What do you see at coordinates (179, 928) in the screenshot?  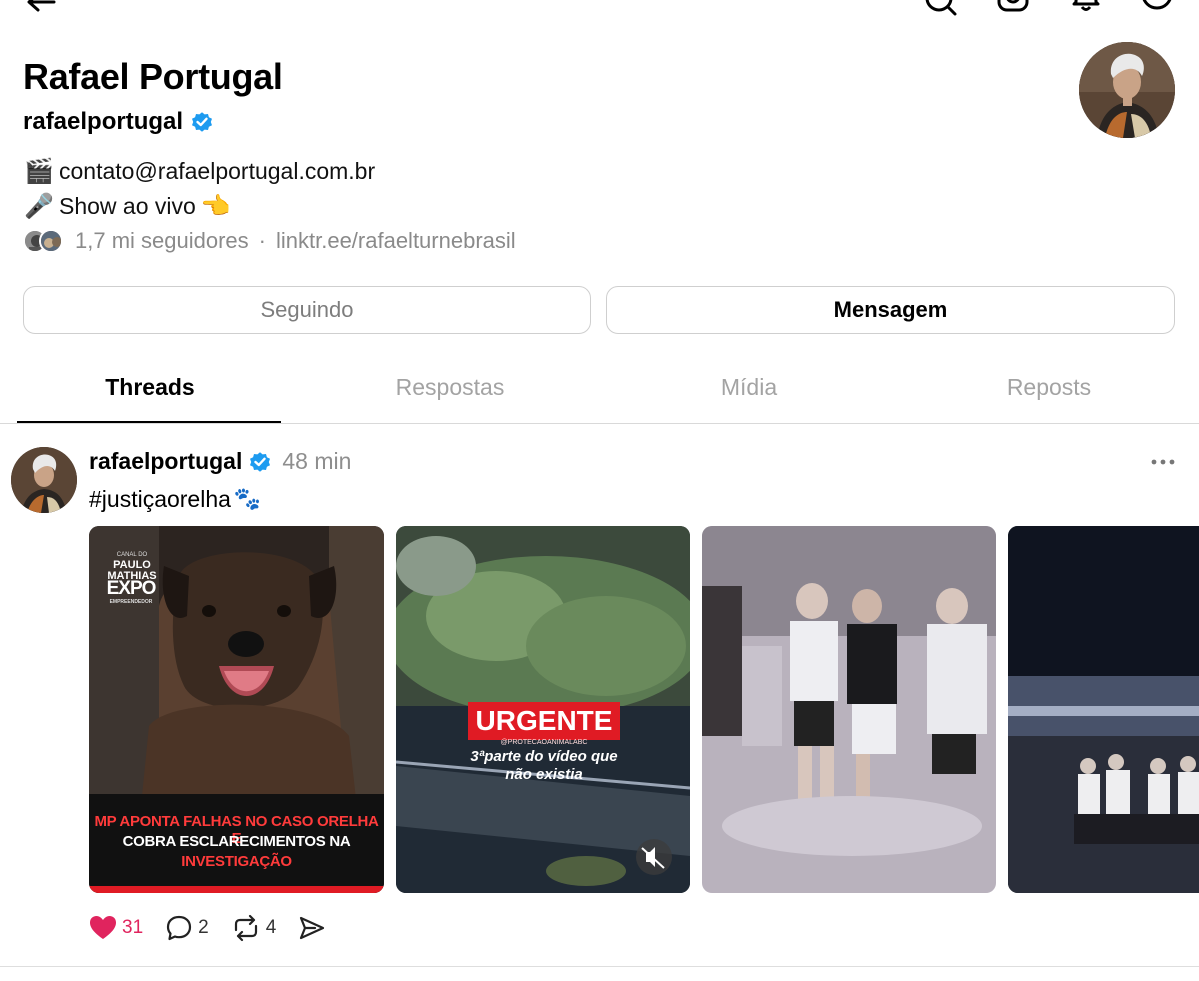 I see `comment-icon` at bounding box center [179, 928].